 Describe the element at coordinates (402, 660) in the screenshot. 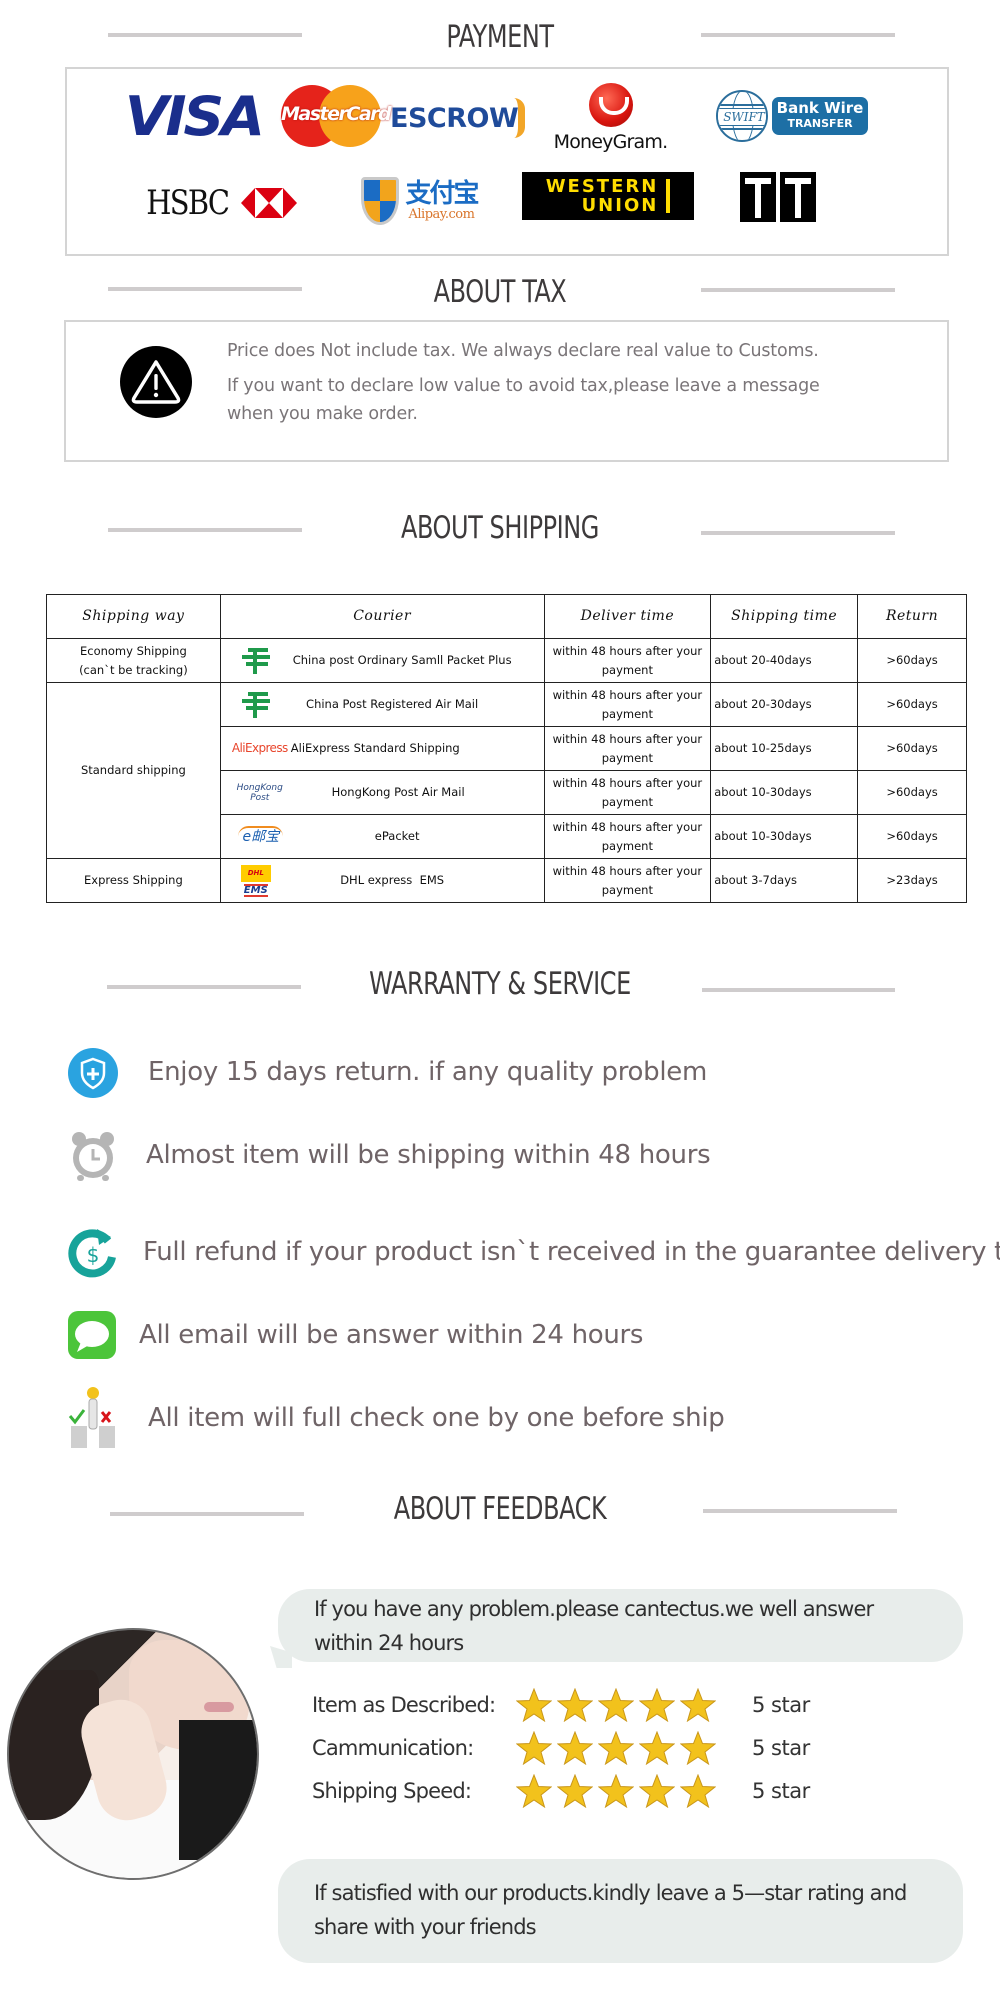

I see `courier-name: China post Ordinary Samll Packet Plus` at that location.